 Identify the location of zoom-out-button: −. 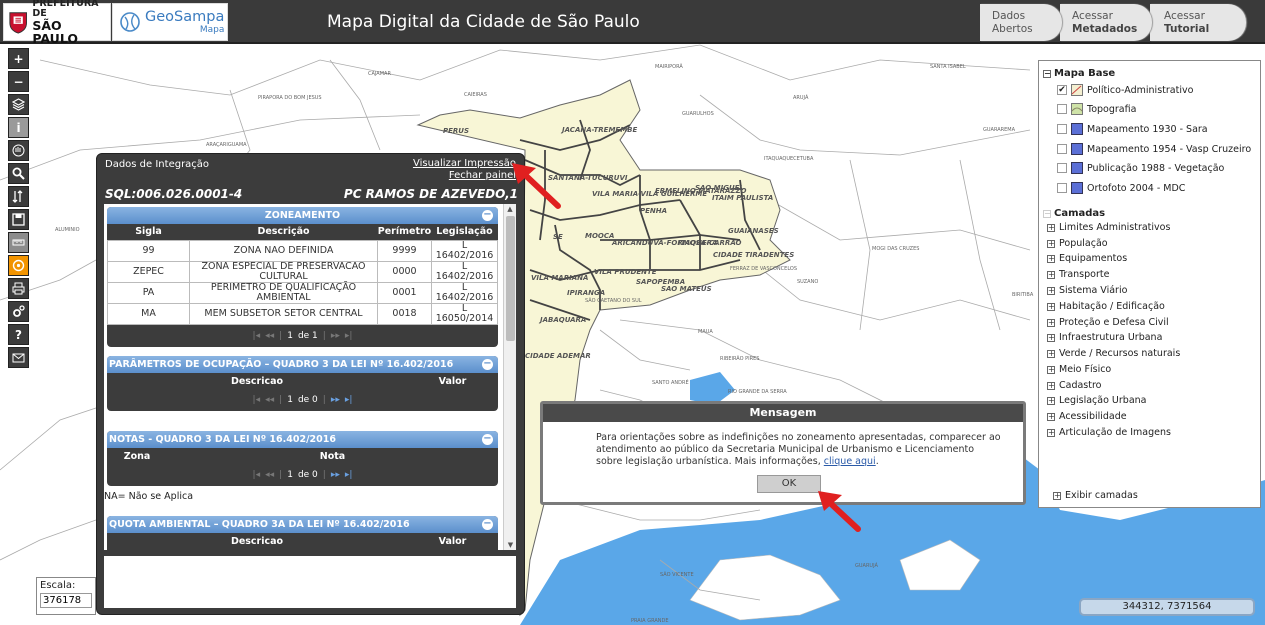
(18, 81).